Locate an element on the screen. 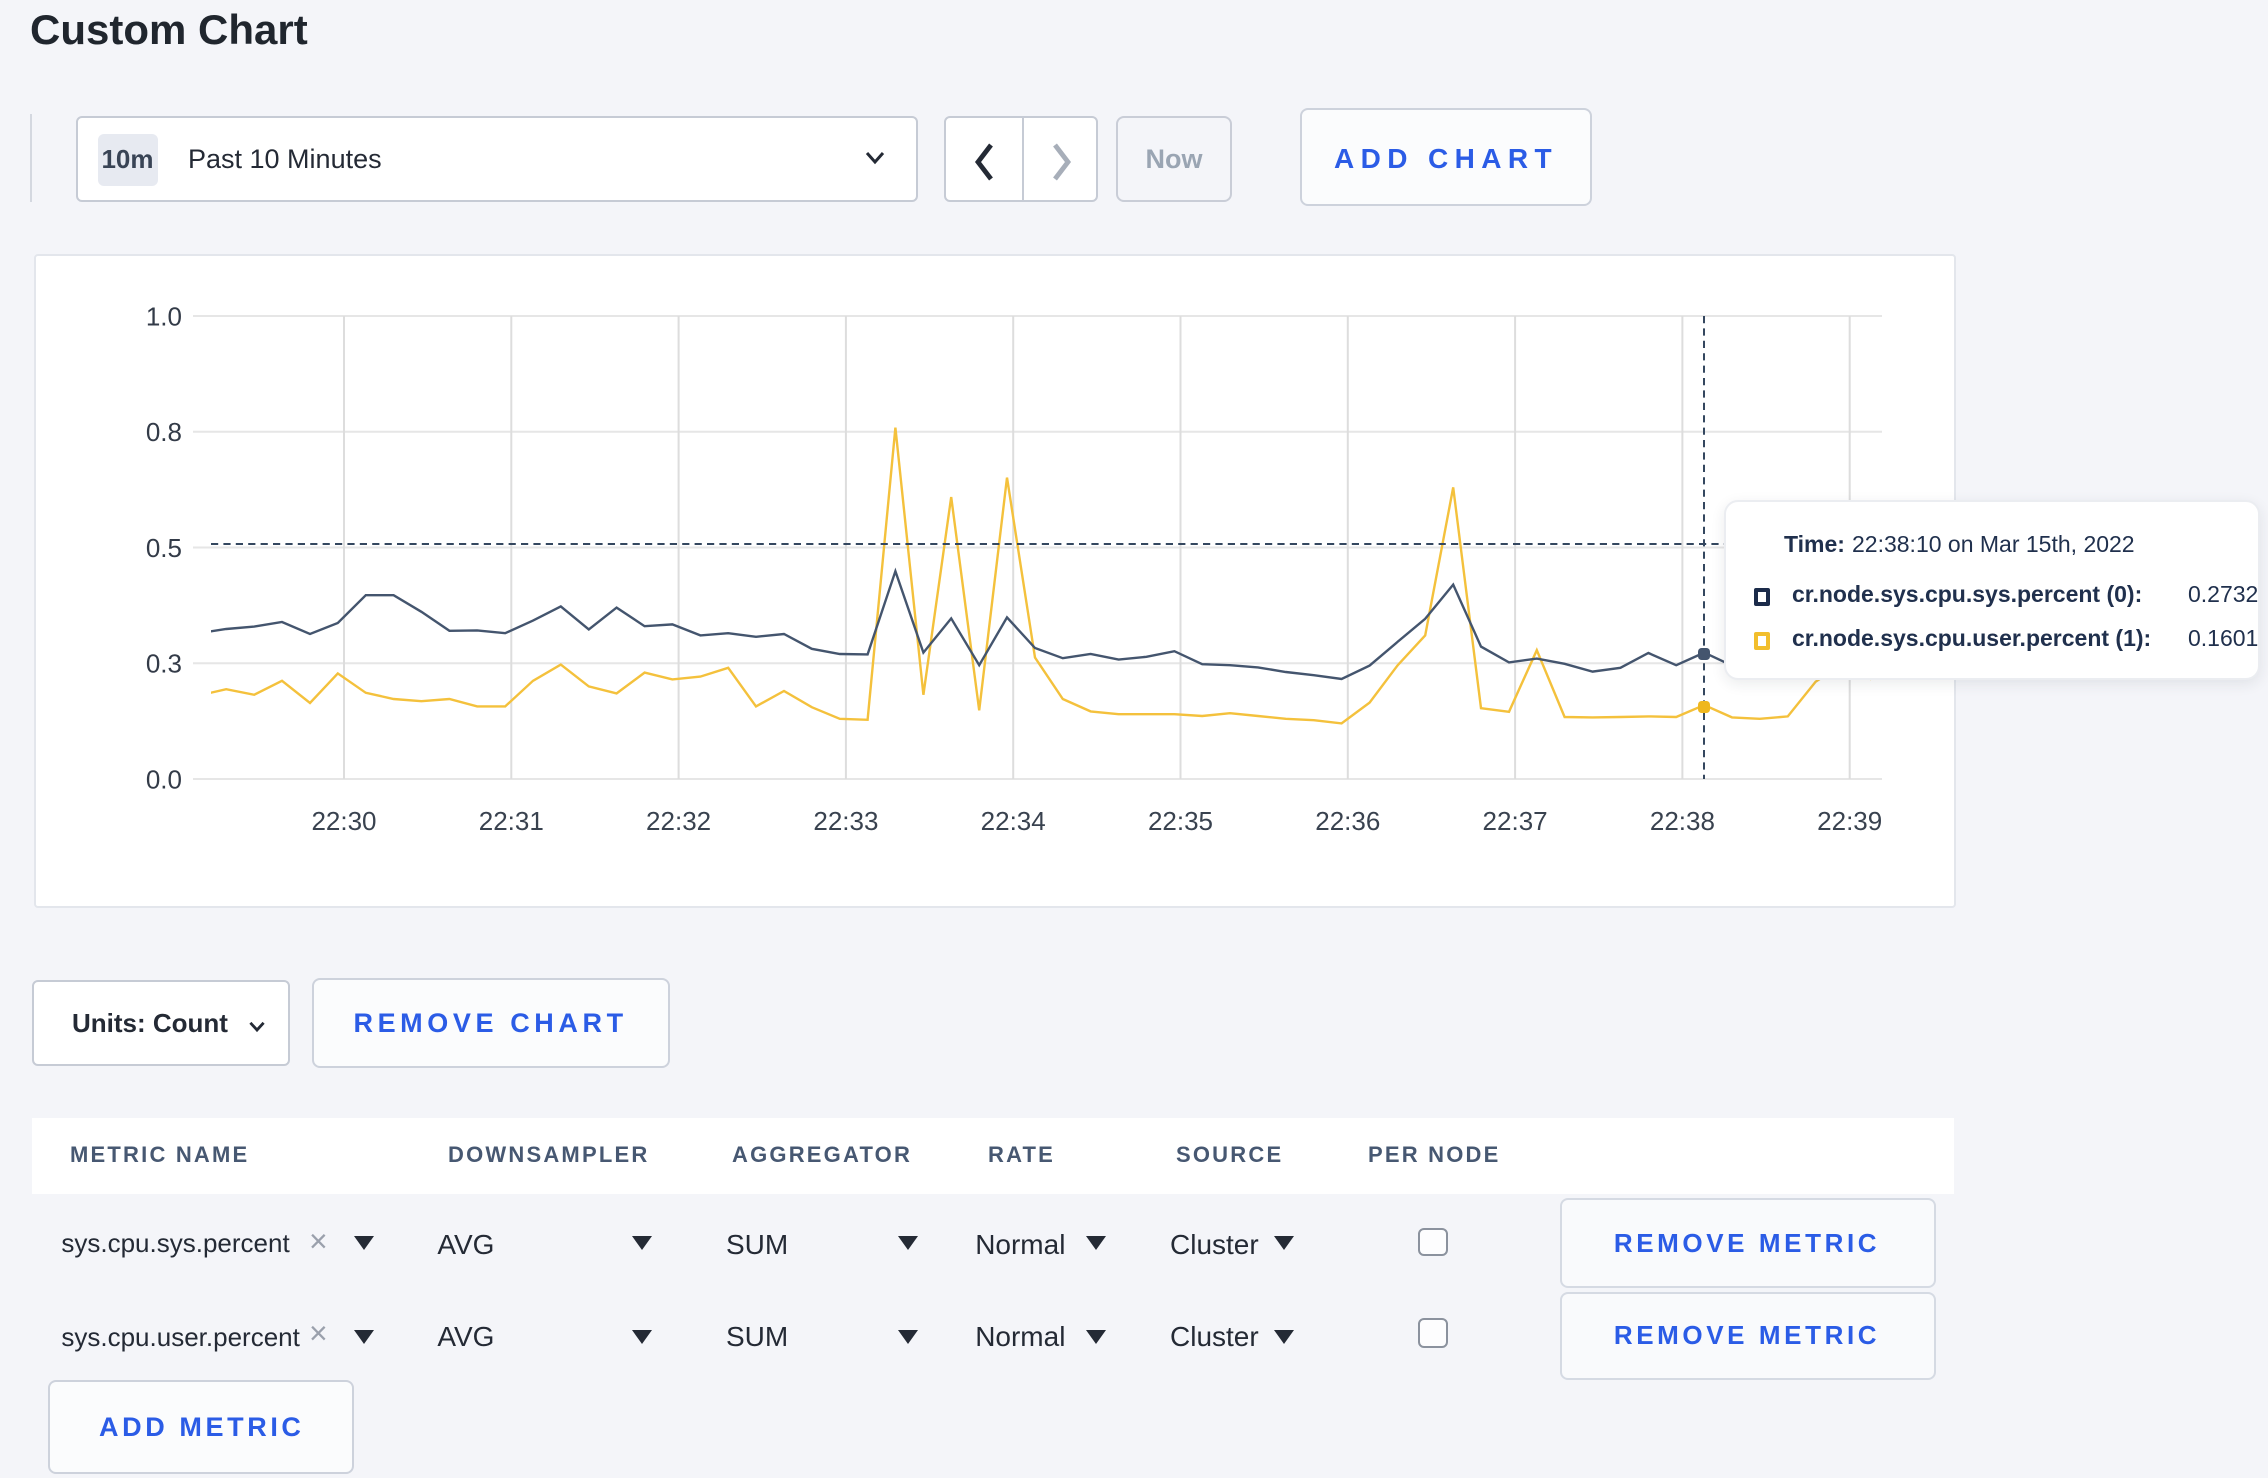 The image size is (2268, 1478). svg-text: 22:38 is located at coordinates (1681, 820).